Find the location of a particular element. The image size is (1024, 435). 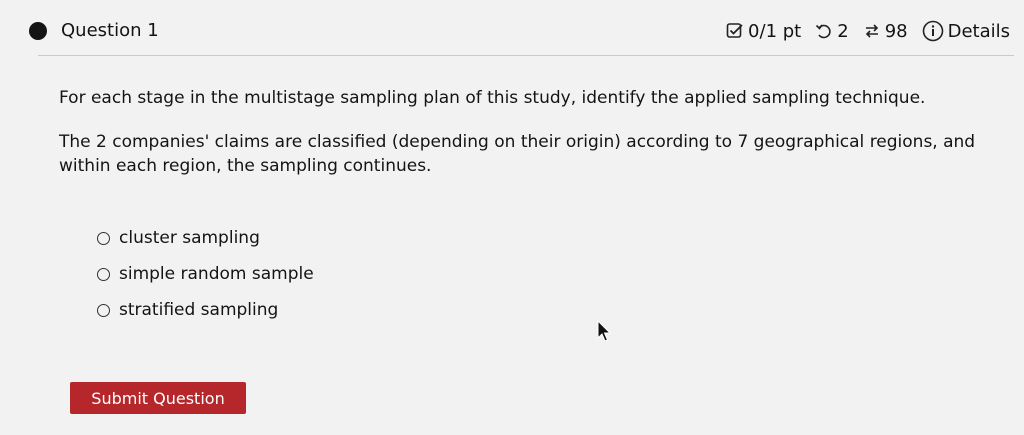

question-header: Question 1 0/1 pt 2 98 Details is located at coordinates (512, 28).